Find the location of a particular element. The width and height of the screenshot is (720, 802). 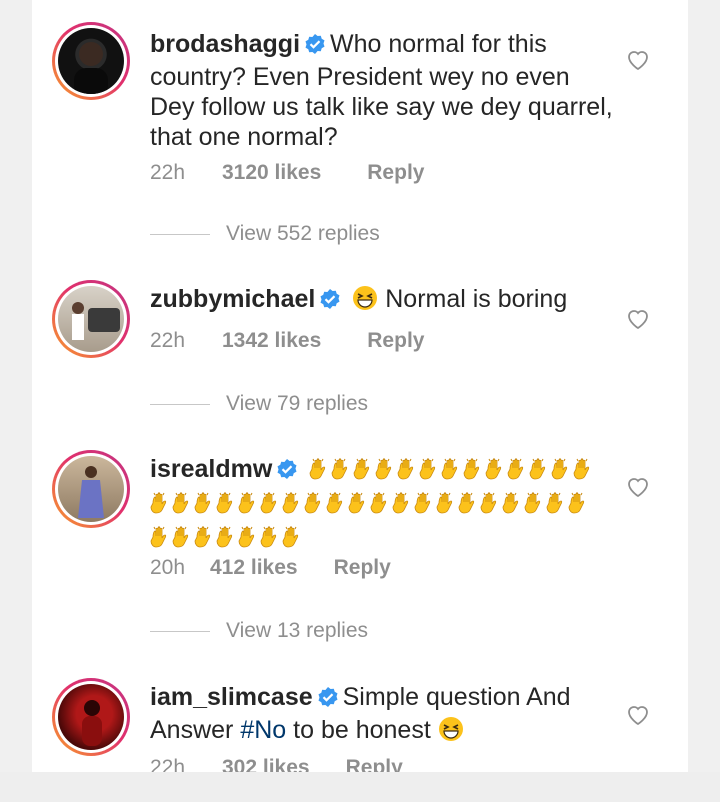

person-with-car-icon is located at coordinates (96, 321).